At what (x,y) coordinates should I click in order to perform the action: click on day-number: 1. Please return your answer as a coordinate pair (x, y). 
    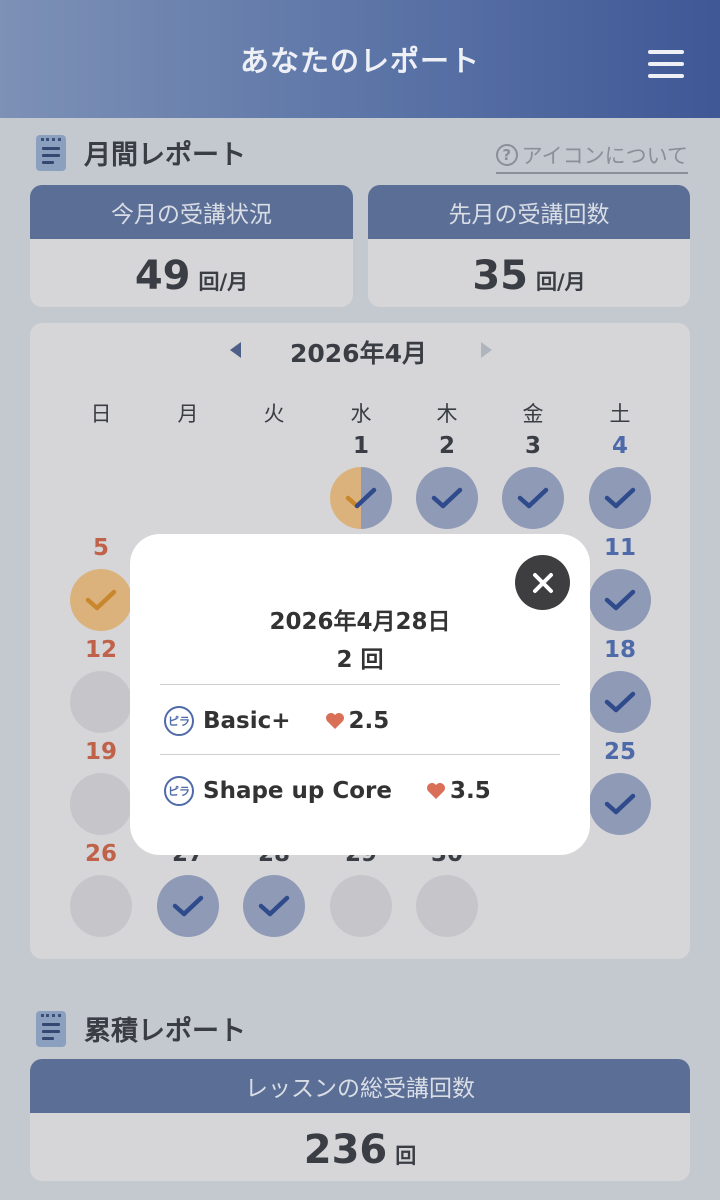
    Looking at the image, I should click on (360, 446).